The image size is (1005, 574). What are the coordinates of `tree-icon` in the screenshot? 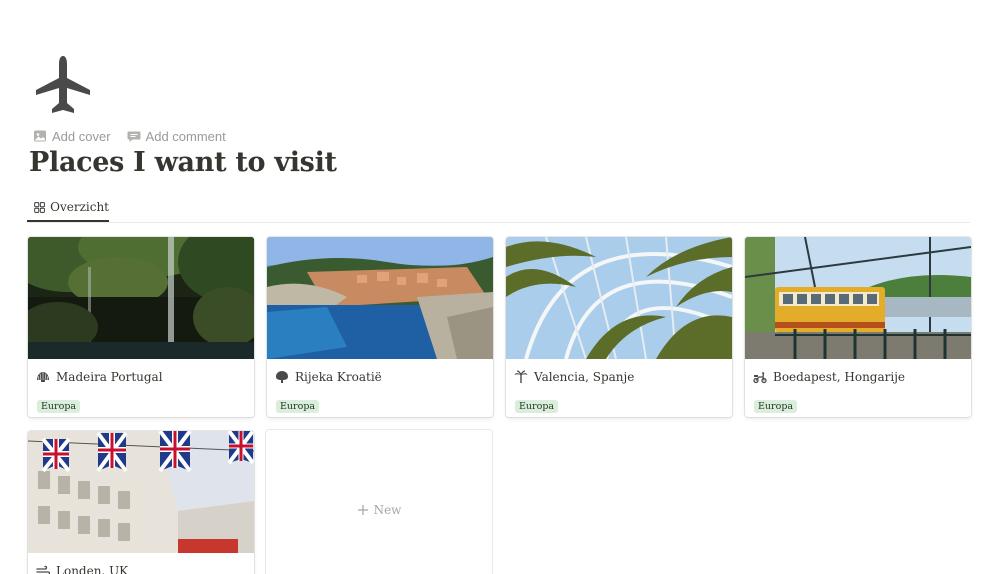 It's located at (282, 377).